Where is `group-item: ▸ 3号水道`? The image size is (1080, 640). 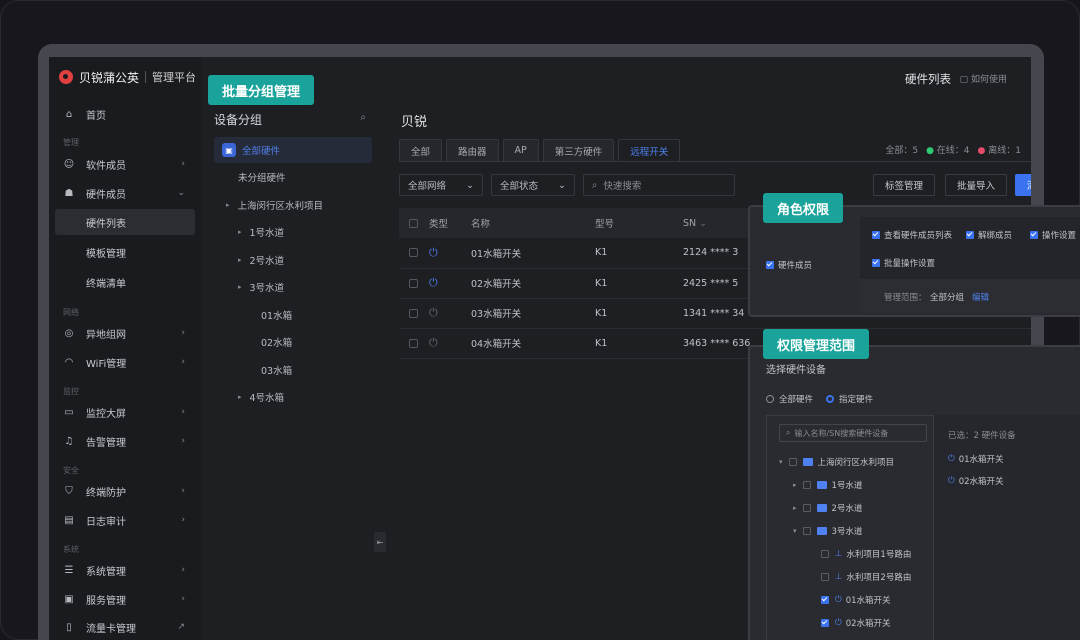
group-item: ▸ 3号水道 is located at coordinates (261, 287).